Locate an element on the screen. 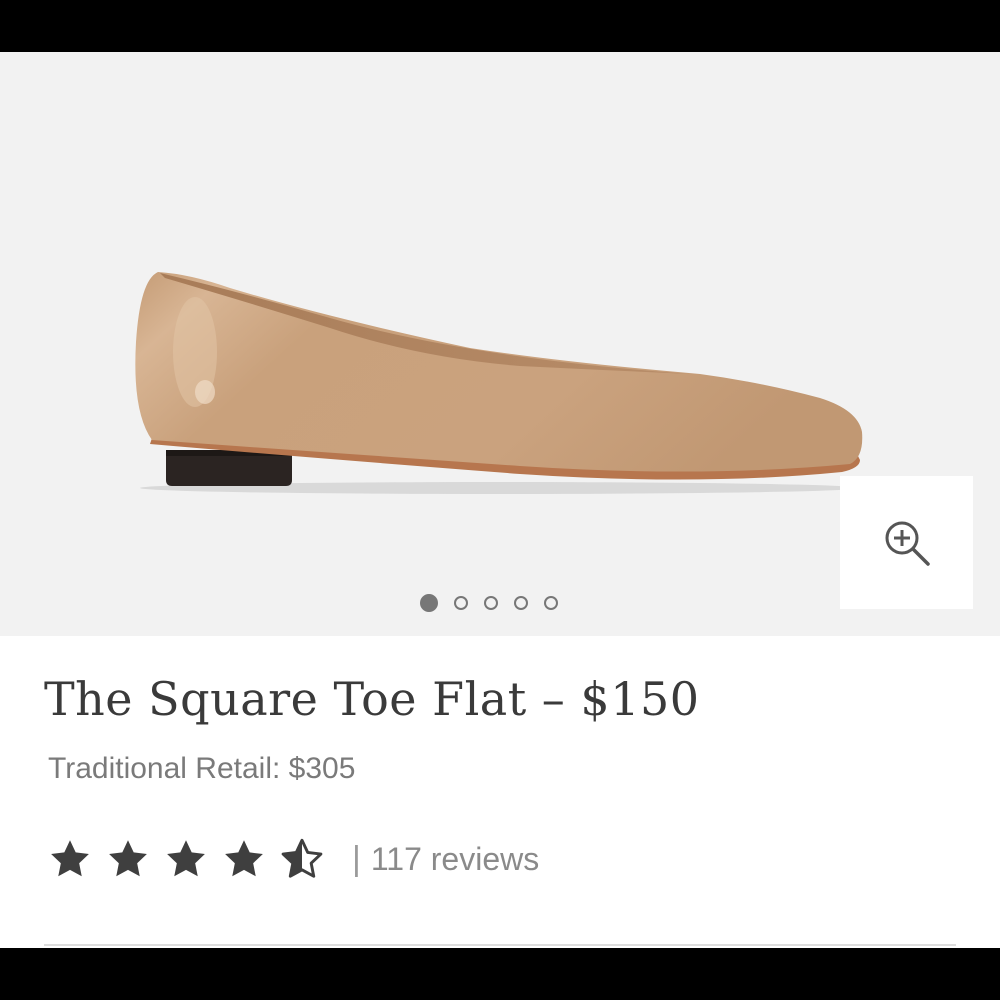  traditional-retail-price: Traditional Retail: $305 is located at coordinates (202, 768).